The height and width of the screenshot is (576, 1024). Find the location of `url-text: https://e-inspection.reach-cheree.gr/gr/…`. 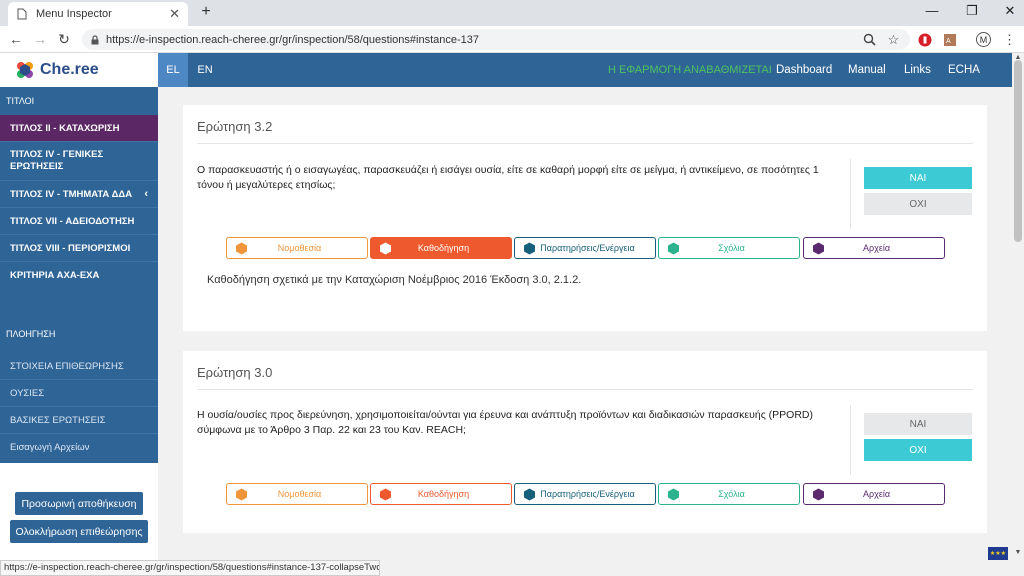

url-text: https://e-inspection.reach-cheree.gr/gr/… is located at coordinates (293, 39).